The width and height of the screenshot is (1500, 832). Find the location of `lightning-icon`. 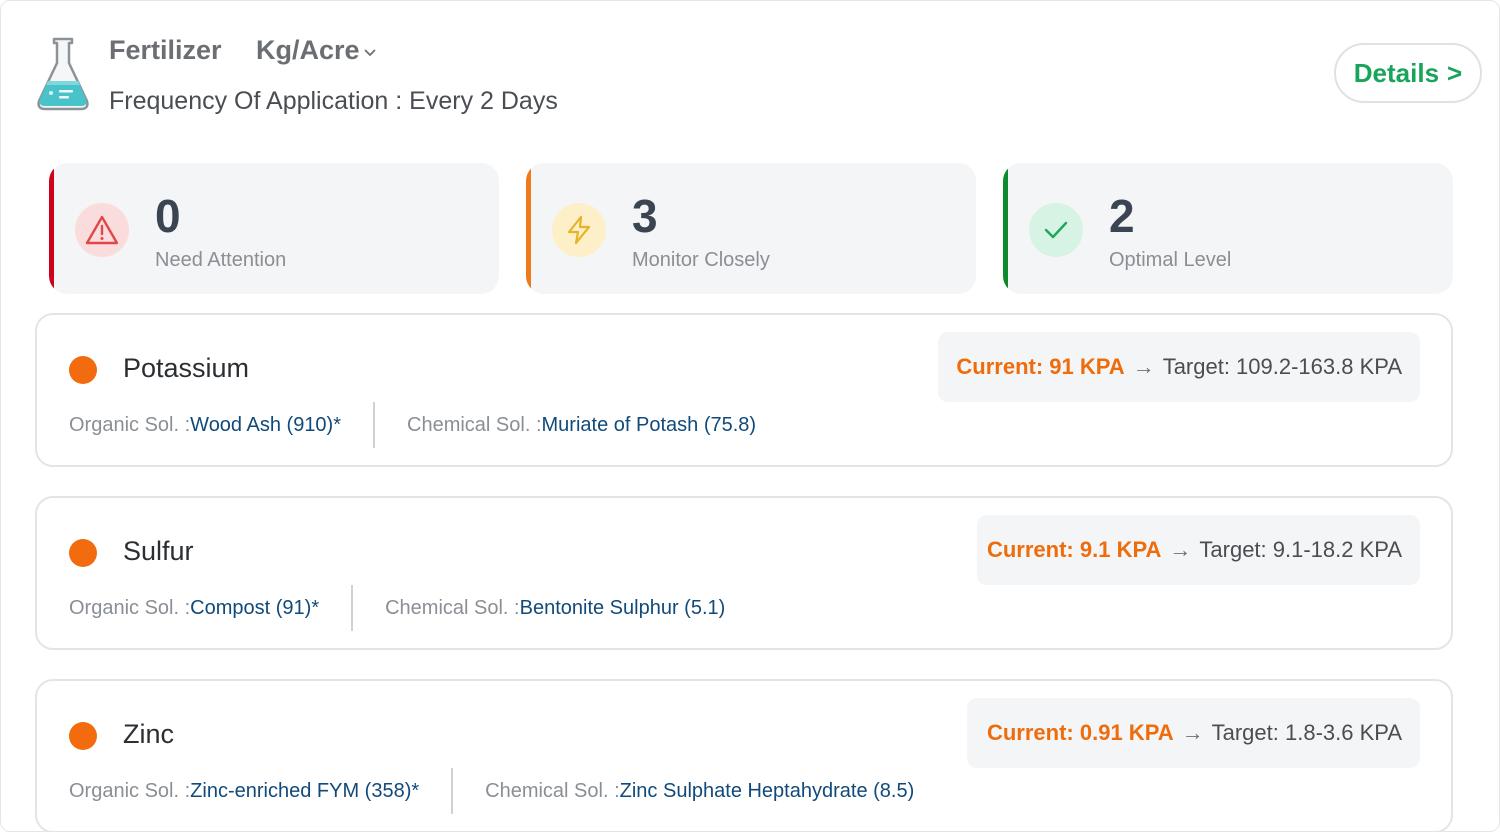

lightning-icon is located at coordinates (579, 230).